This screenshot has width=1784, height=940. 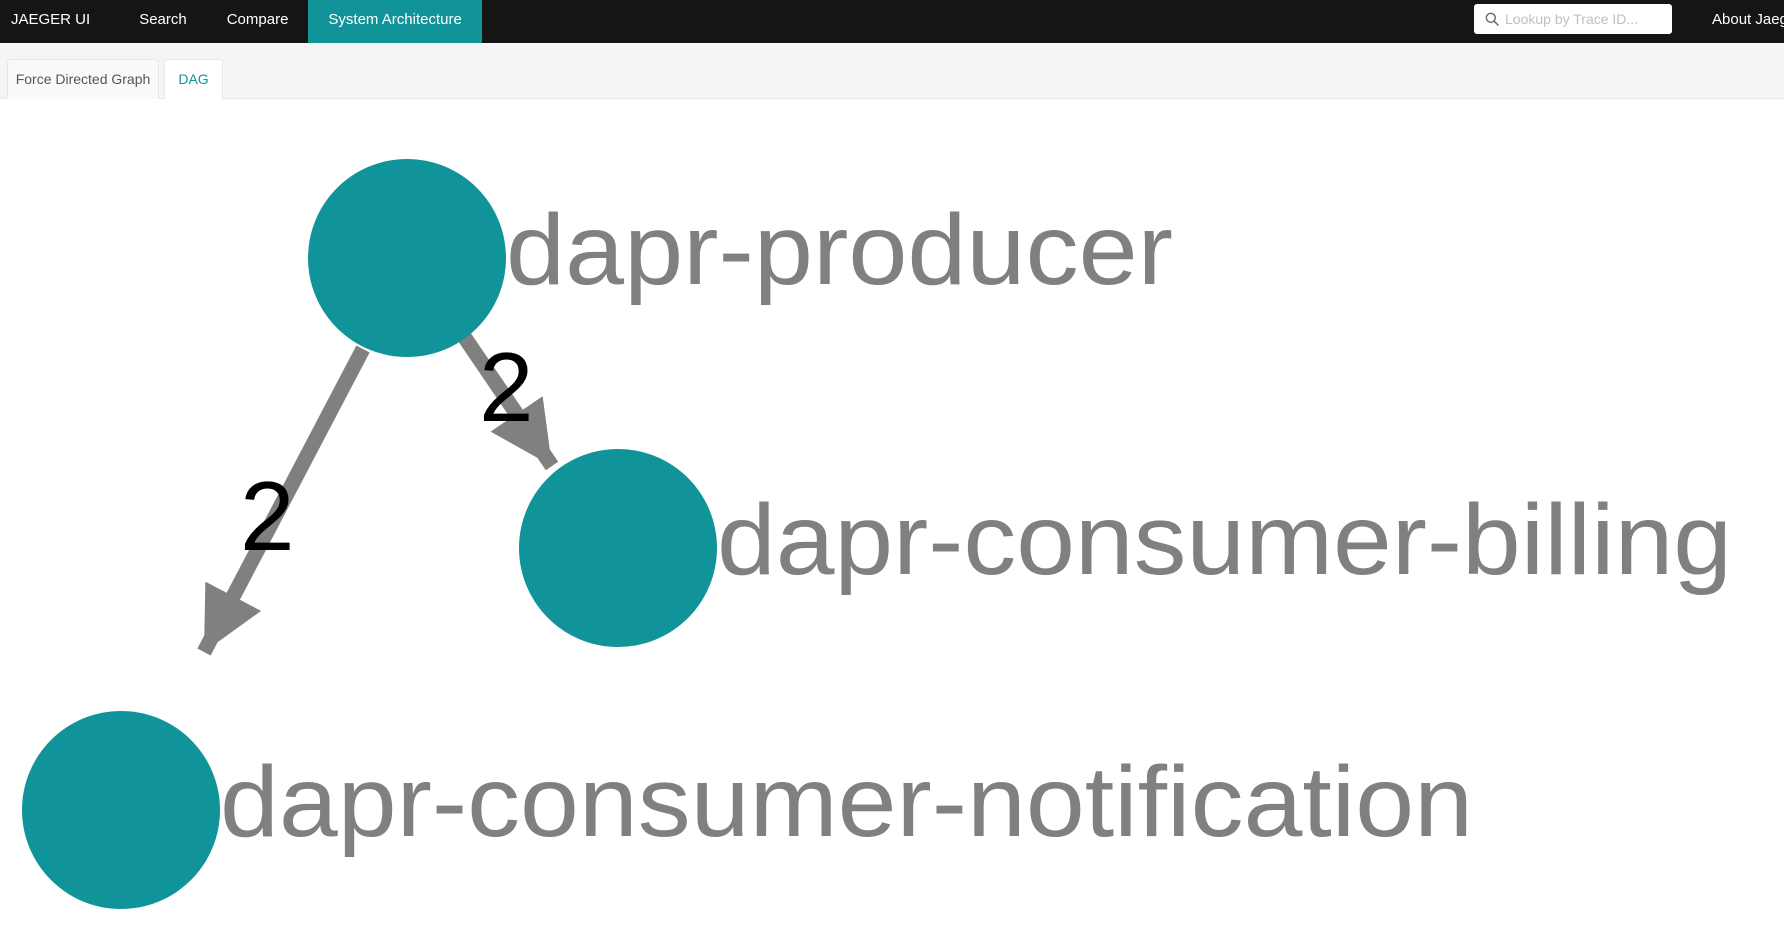 I want to click on node-label-dapr-consumer-billing: dapr-consumer-billing, so click(x=1224, y=540).